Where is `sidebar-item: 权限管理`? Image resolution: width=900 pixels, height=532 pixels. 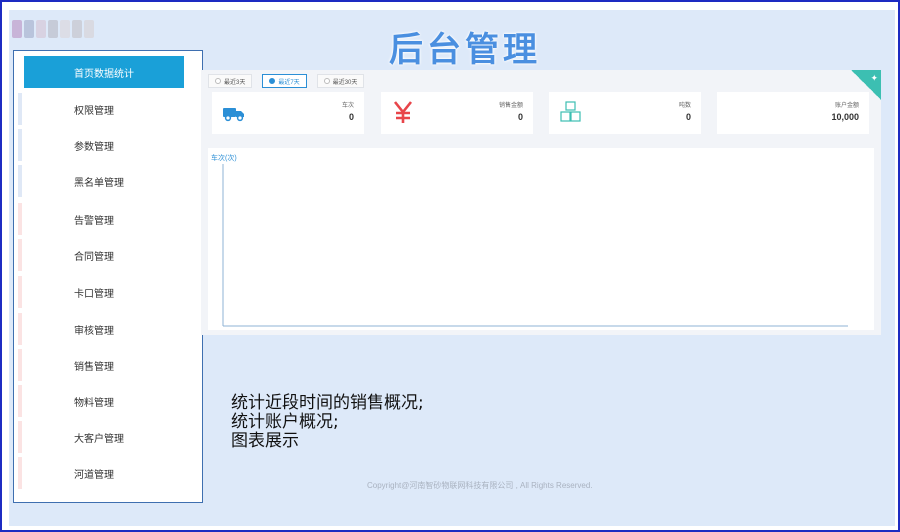
sidebar-item: 权限管理 is located at coordinates (101, 109).